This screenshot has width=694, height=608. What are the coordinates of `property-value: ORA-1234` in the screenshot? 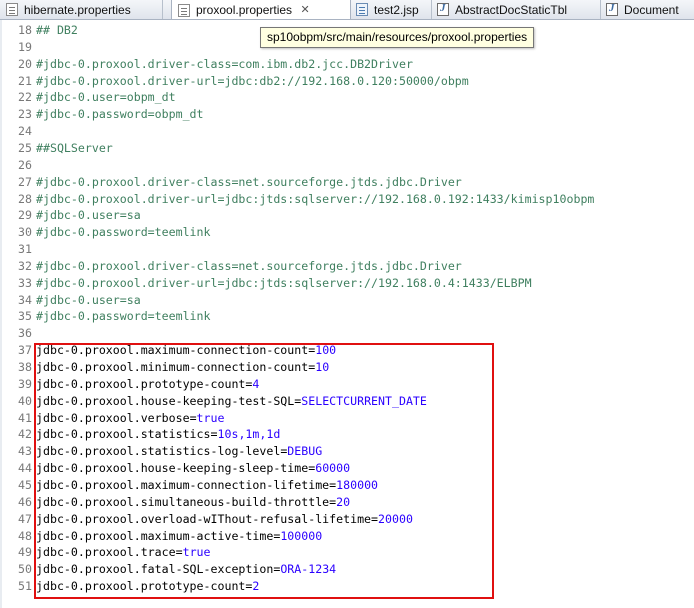 It's located at (308, 569).